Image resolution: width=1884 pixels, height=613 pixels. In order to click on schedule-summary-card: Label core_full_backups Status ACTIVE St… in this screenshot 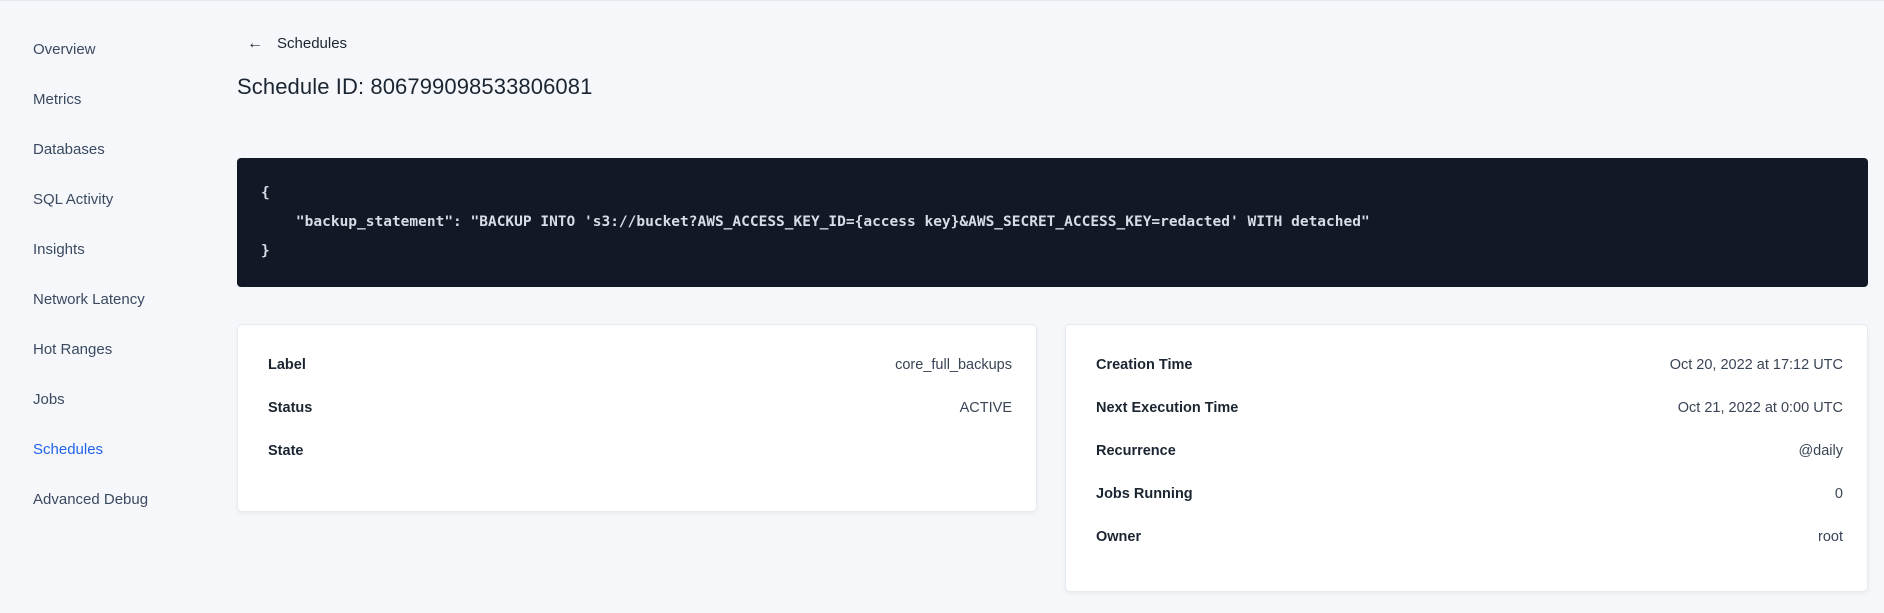, I will do `click(637, 417)`.